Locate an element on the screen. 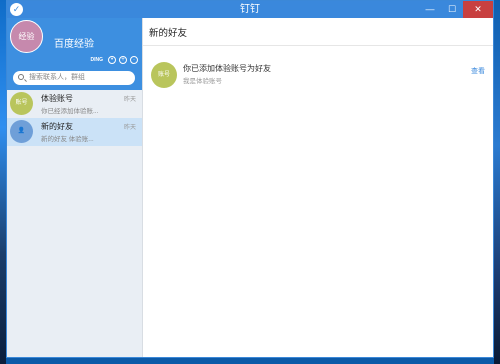  conversation-name: 新的好友 is located at coordinates (57, 126).